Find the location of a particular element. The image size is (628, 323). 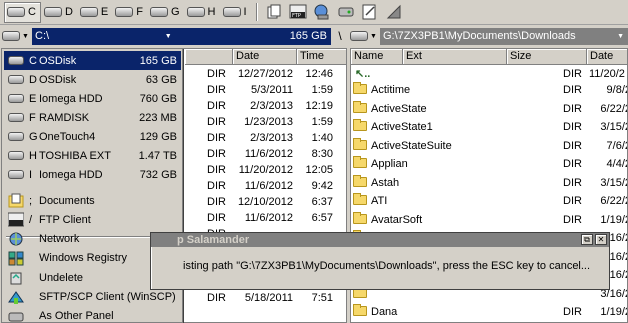

drive-label: OneTouch4 is located at coordinates (67, 136).